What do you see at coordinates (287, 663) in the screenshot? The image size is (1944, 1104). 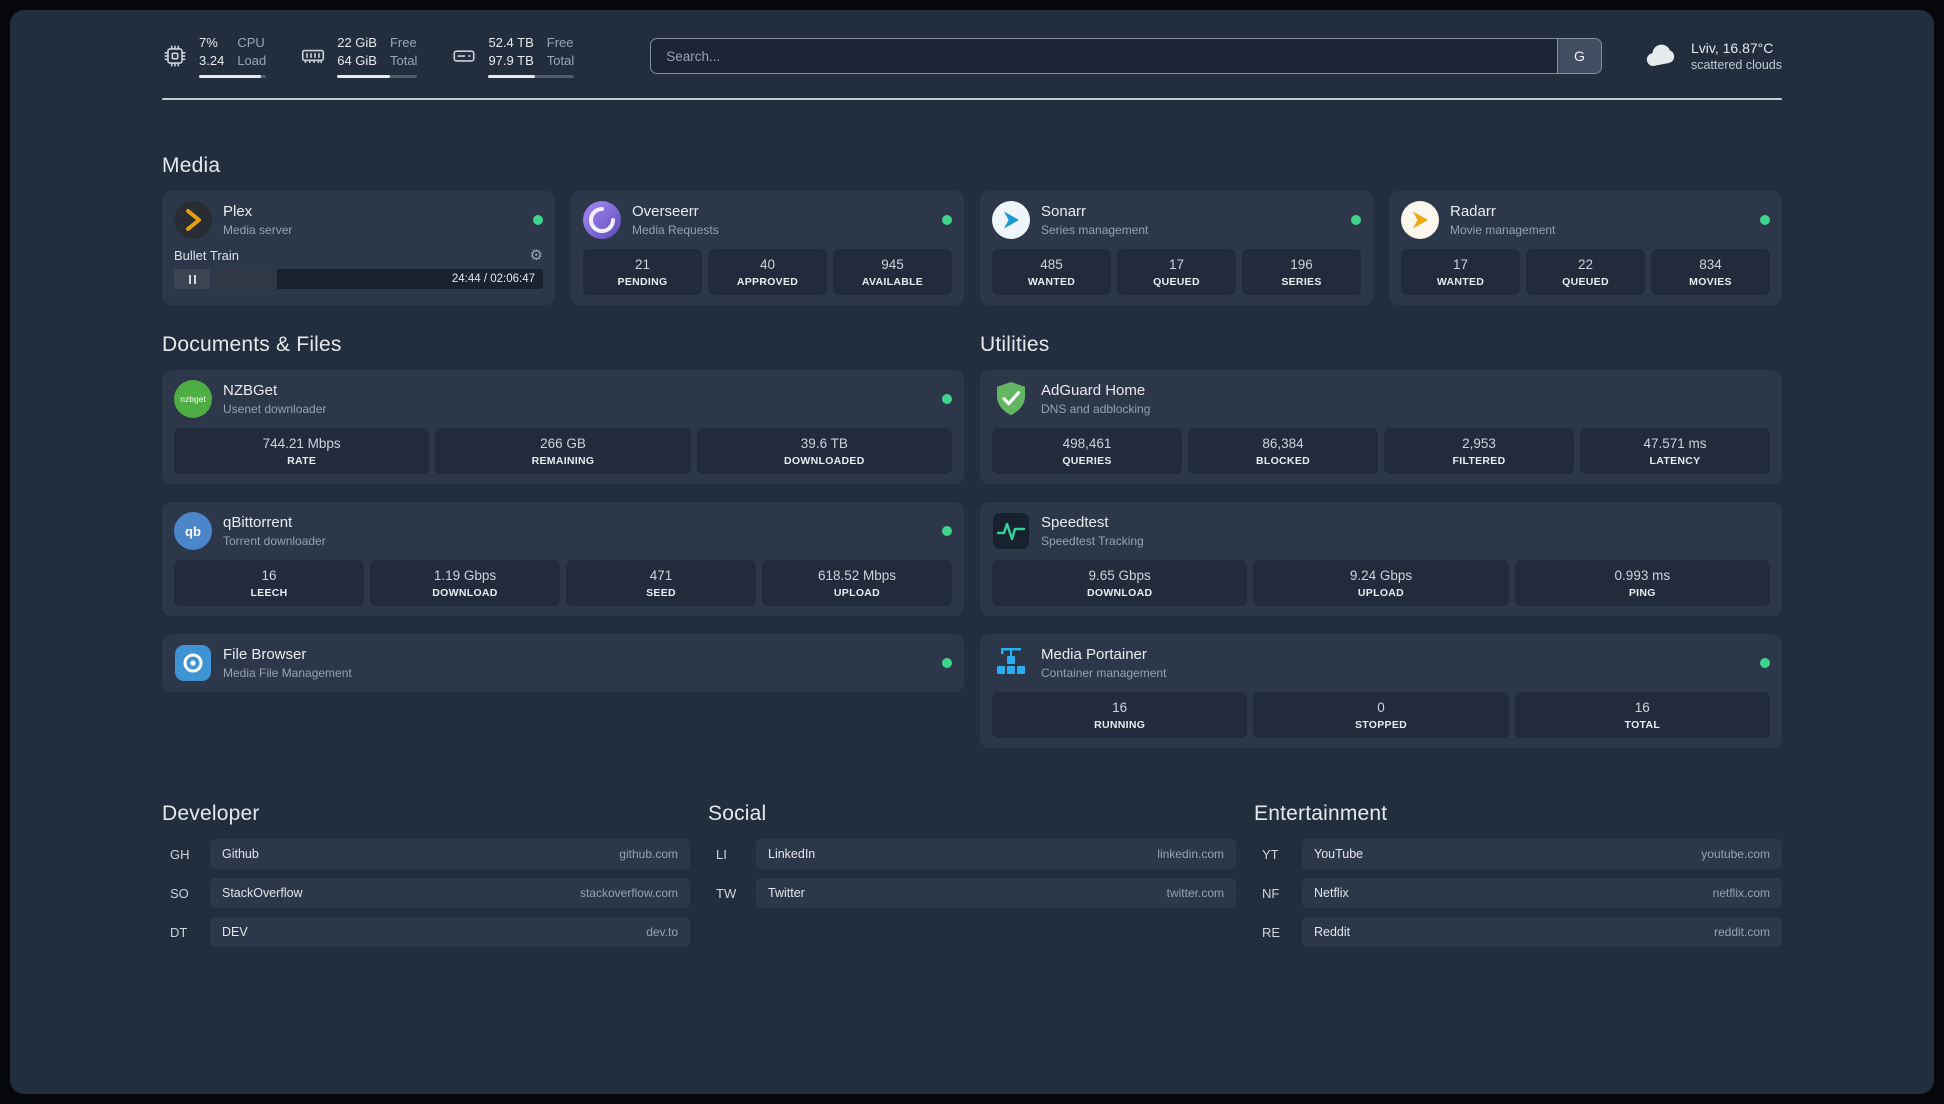 I see `card-titles: File Browser Media File Management` at bounding box center [287, 663].